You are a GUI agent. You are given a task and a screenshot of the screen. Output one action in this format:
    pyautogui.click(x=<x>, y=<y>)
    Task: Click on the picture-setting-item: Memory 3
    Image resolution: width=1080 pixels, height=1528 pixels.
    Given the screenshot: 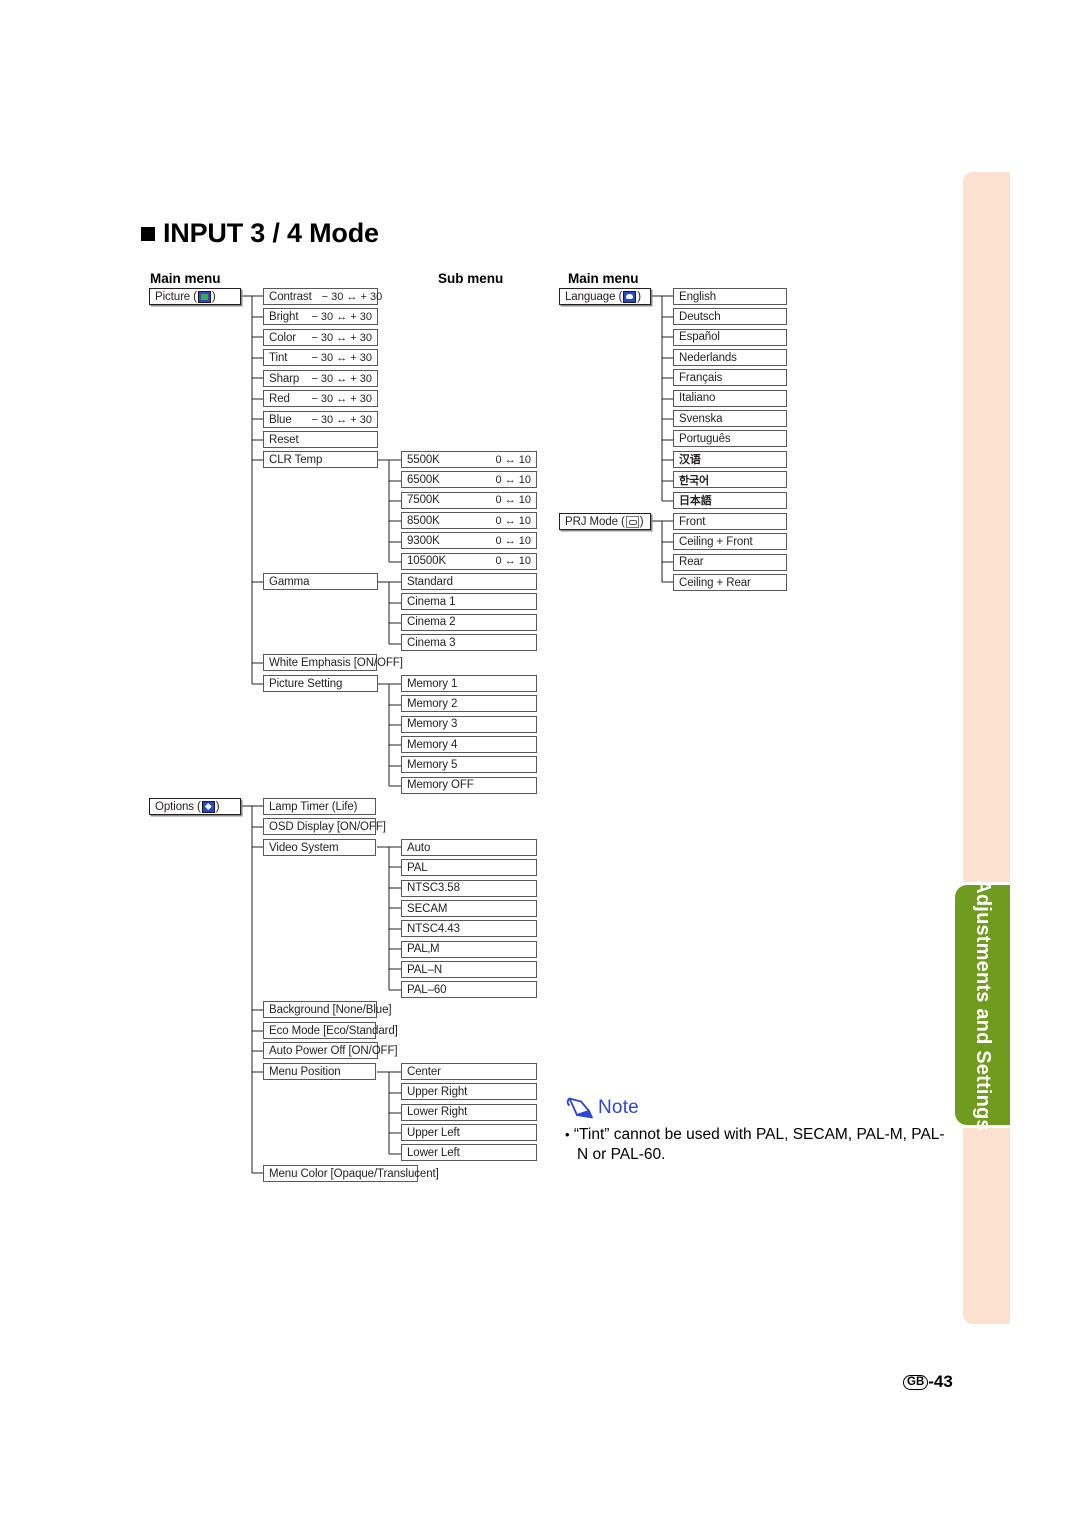 What is the action you would take?
    pyautogui.click(x=469, y=724)
    